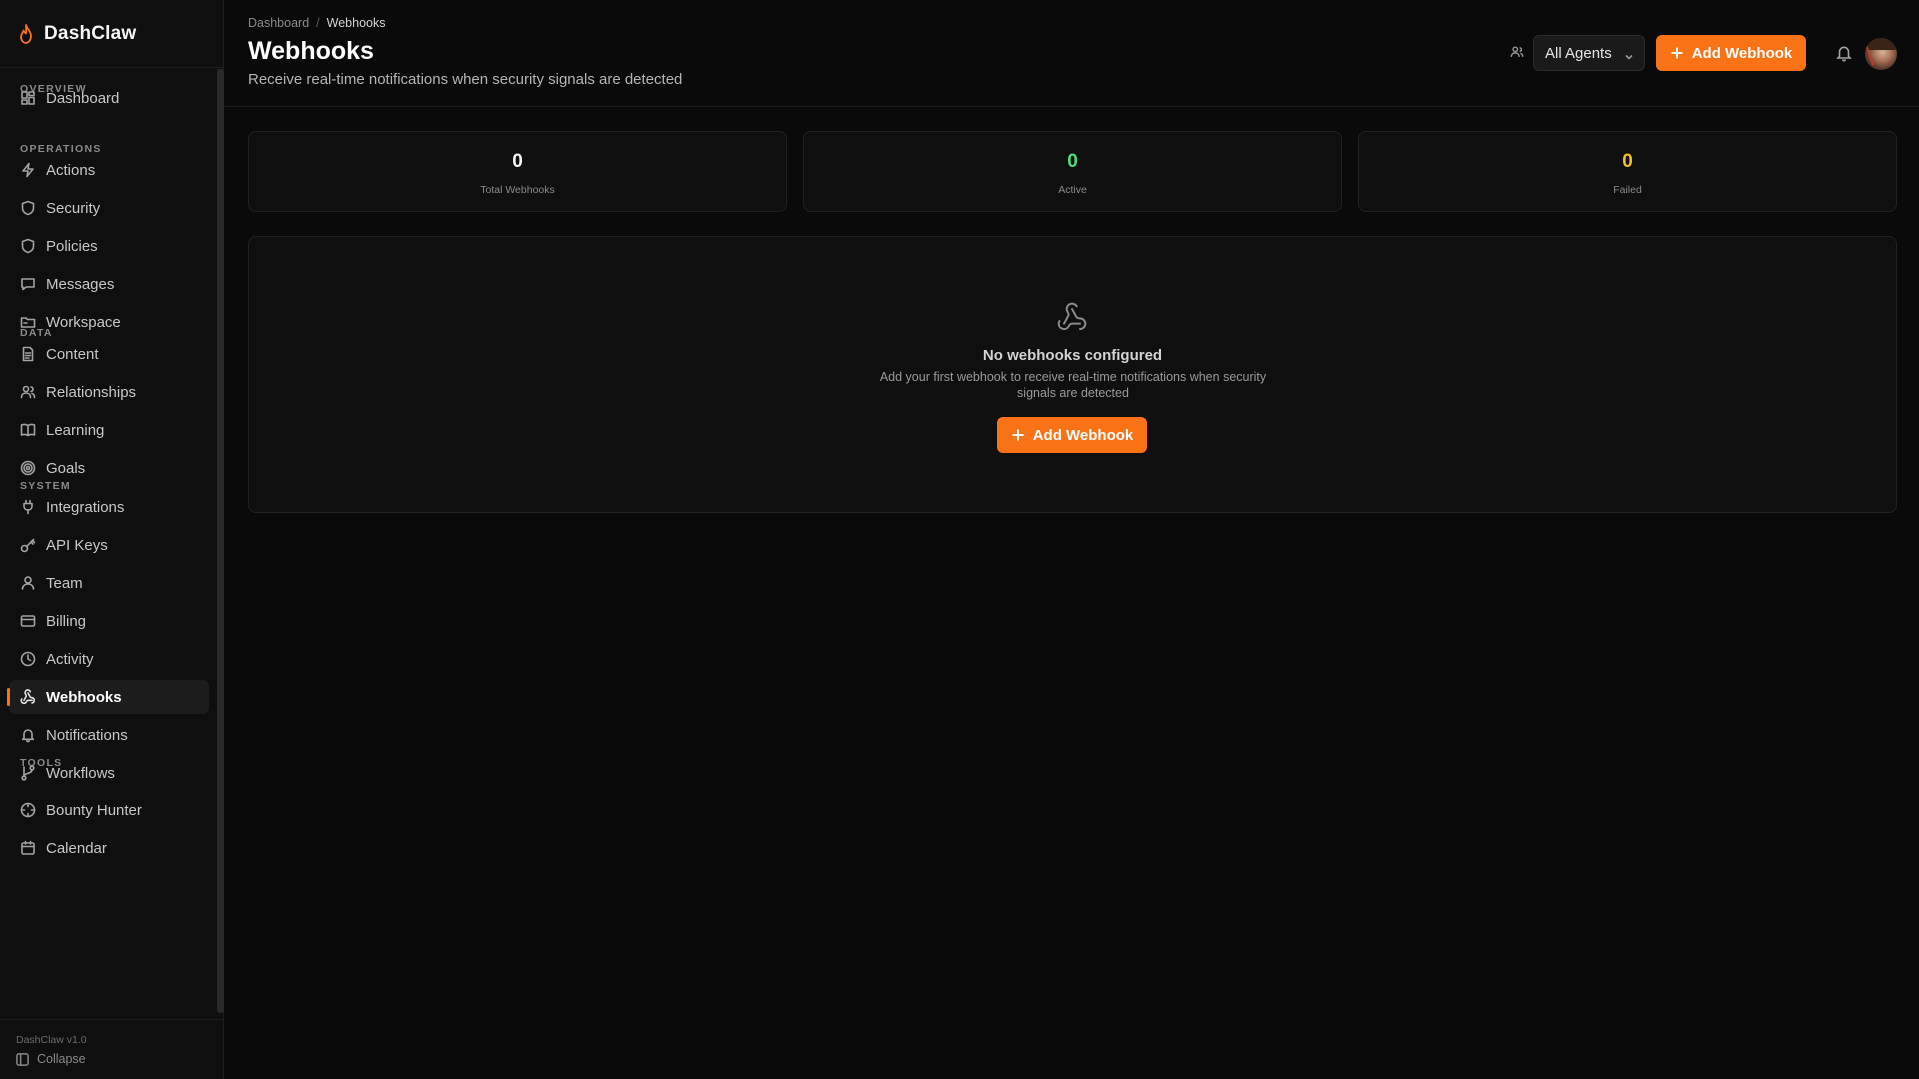  I want to click on document-icon, so click(28, 354).